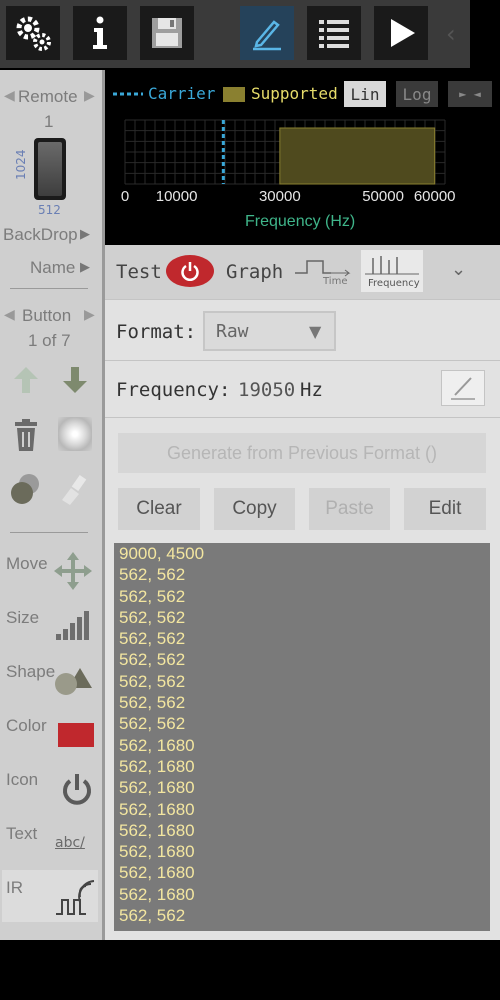  Describe the element at coordinates (383, 196) in the screenshot. I see `x-tick-label: 50000` at that location.